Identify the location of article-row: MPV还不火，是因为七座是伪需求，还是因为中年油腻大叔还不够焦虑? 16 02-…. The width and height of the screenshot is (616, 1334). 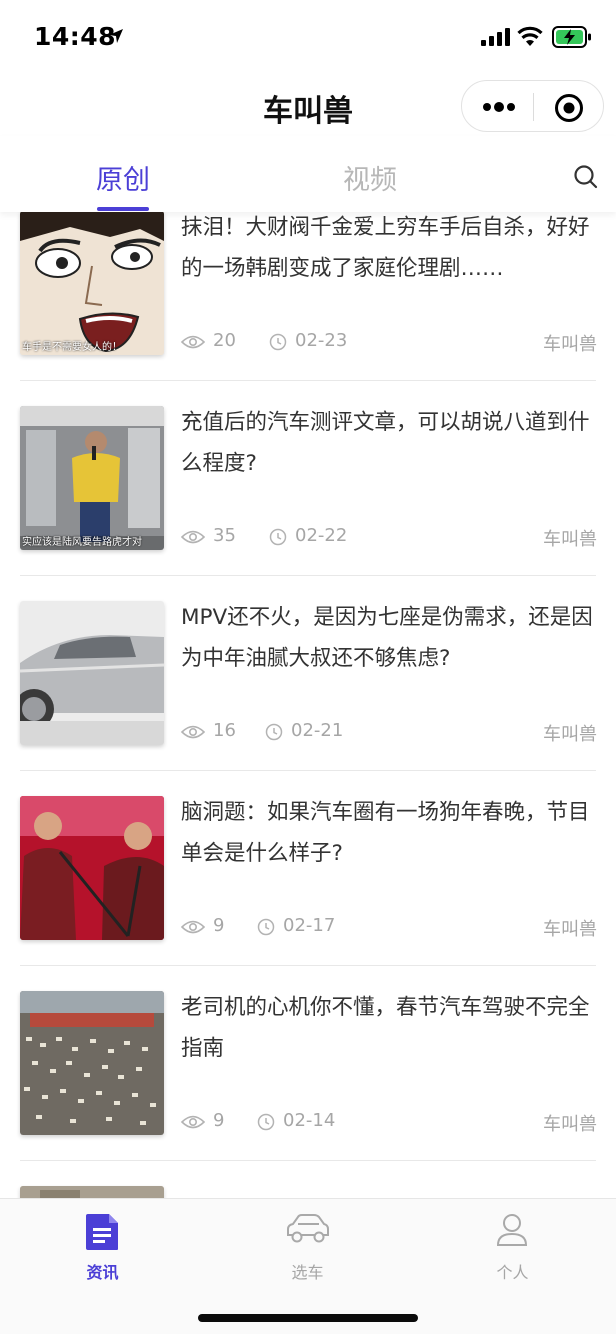
(308, 673).